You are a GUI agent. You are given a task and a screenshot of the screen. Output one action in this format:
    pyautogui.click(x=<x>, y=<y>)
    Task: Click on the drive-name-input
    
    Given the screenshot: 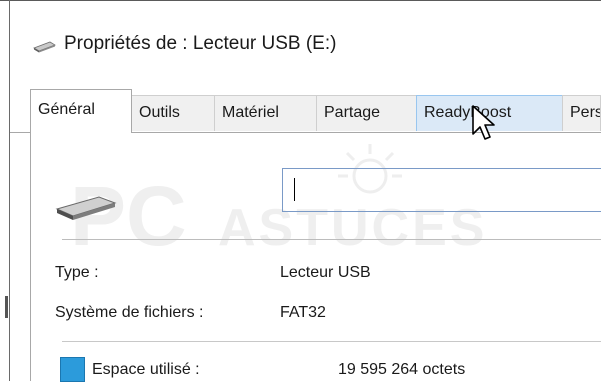 What is the action you would take?
    pyautogui.click(x=441, y=190)
    